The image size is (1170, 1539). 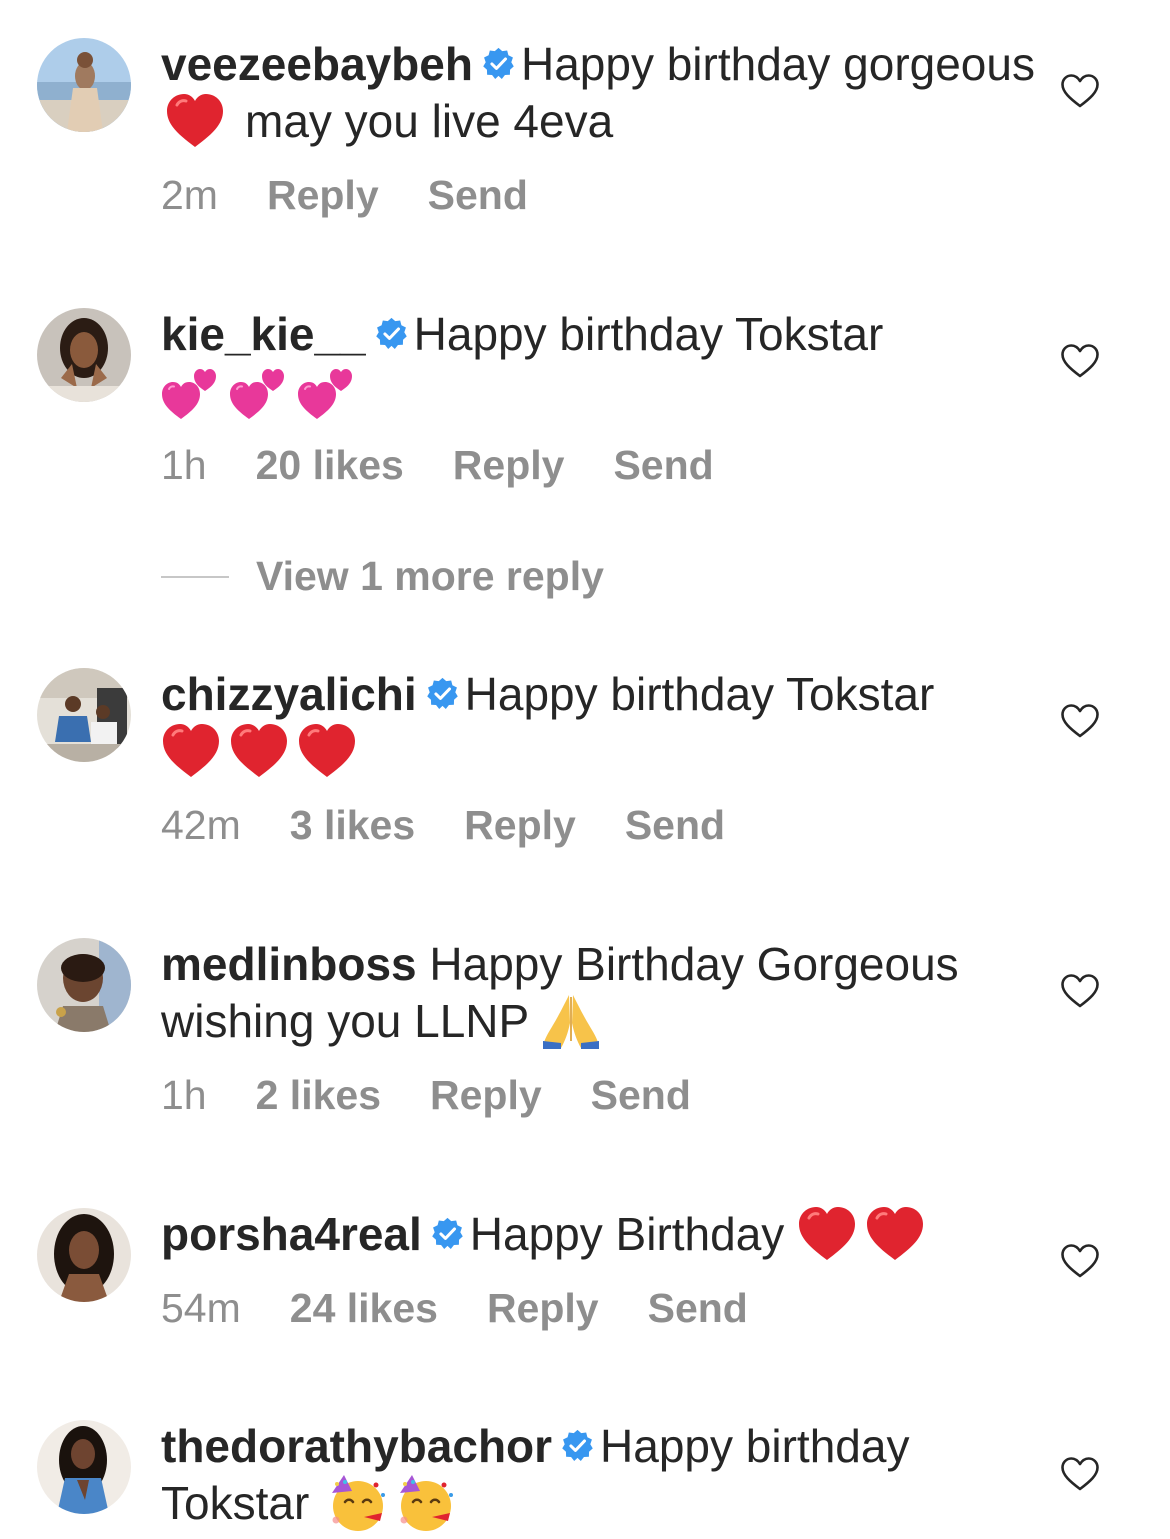 I want to click on comment-username: porsha4real, so click(x=291, y=1234).